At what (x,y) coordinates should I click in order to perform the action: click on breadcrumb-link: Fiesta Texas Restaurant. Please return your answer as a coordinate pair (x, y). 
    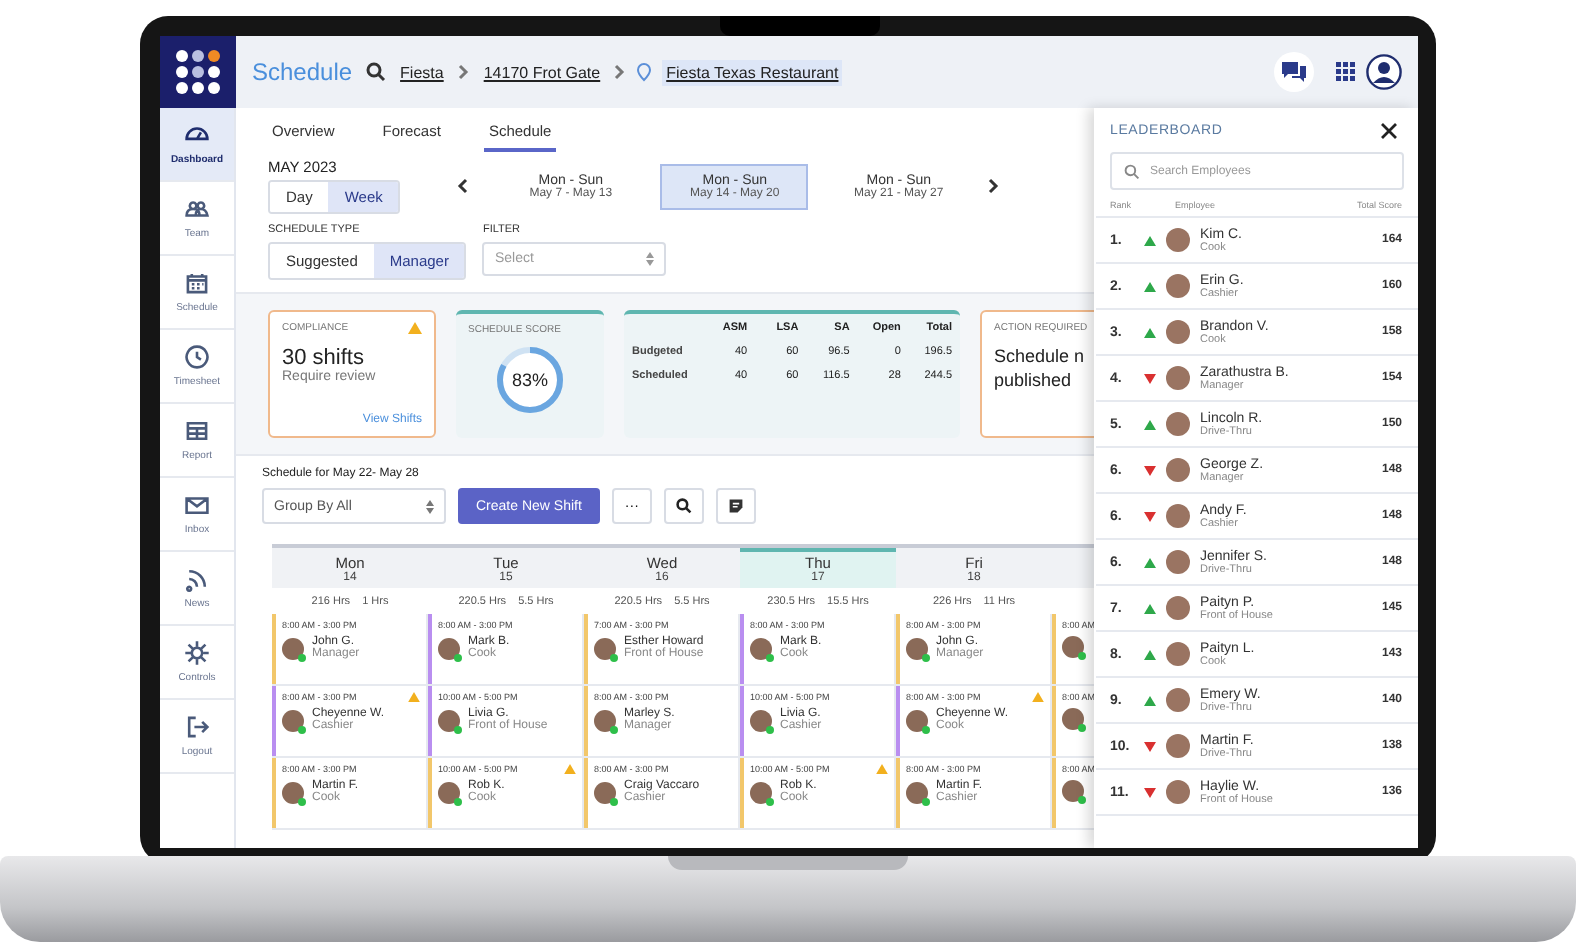
    Looking at the image, I should click on (752, 72).